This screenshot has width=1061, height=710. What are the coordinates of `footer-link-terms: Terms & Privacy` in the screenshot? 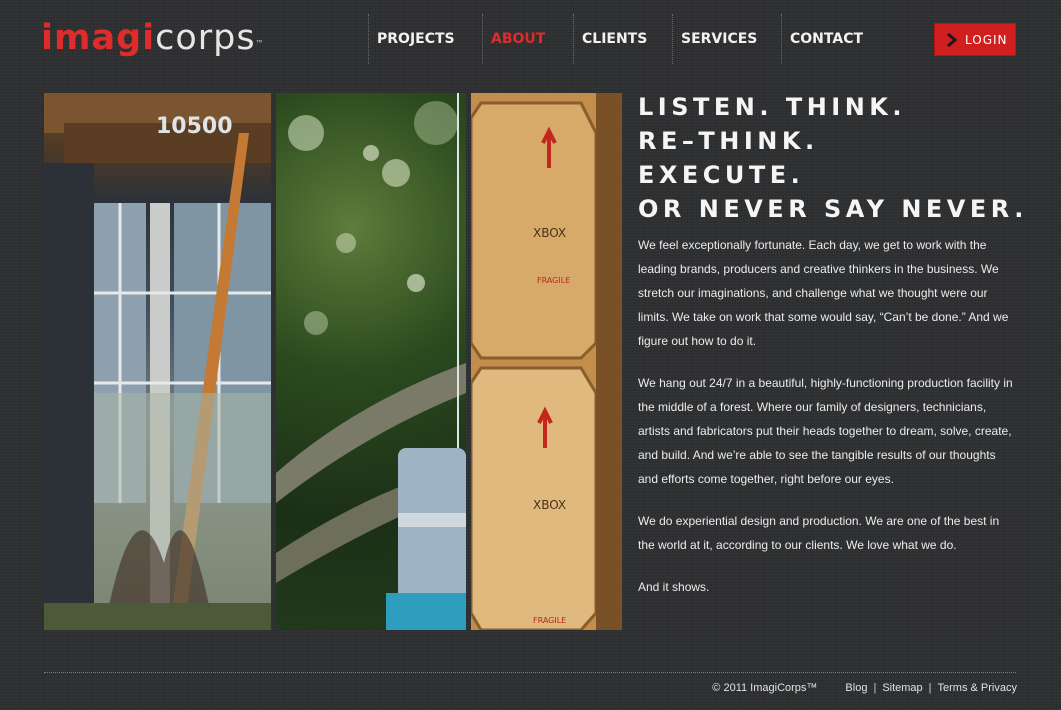 It's located at (977, 688).